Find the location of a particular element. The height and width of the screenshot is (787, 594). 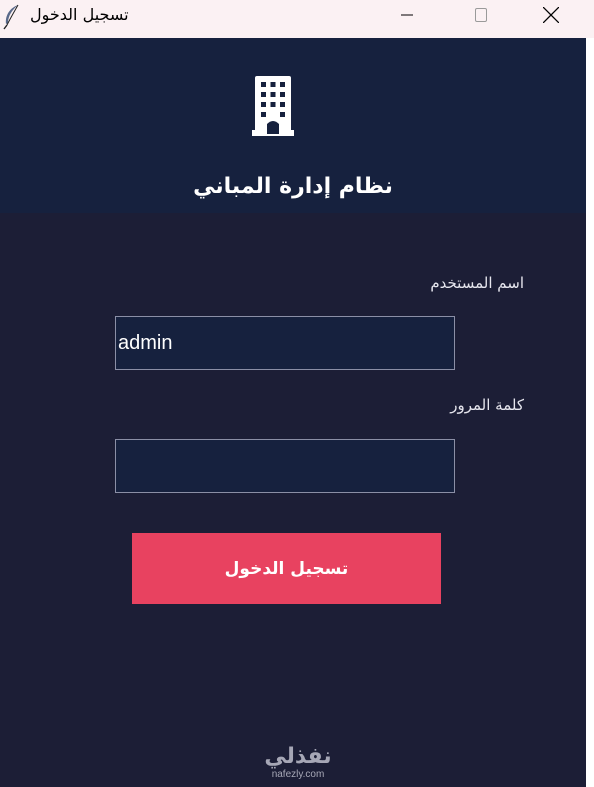

watermark-logo: نفذلي is located at coordinates (298, 756).